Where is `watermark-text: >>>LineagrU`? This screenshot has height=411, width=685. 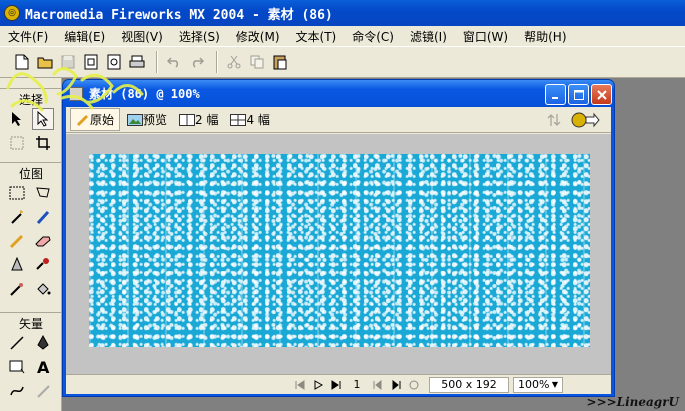
watermark-text: >>>LineagrU is located at coordinates (632, 402).